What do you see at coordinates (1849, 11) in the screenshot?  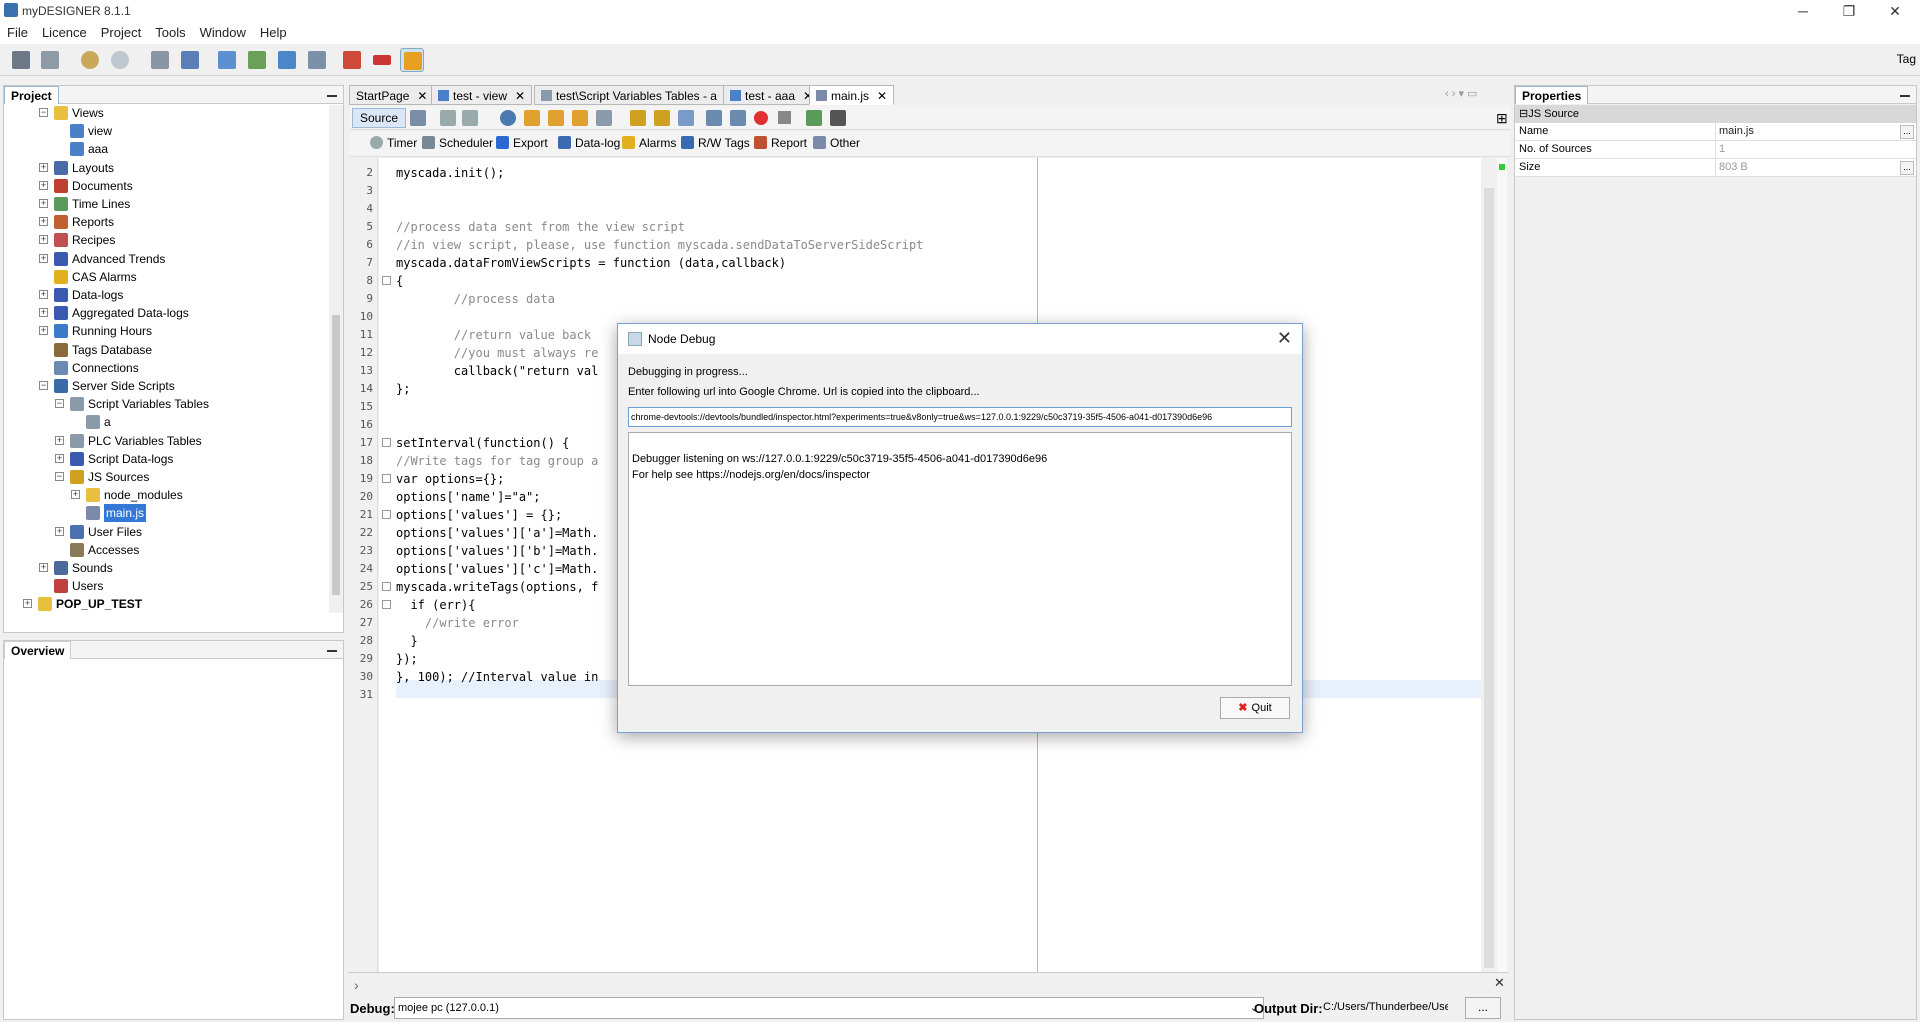 I see `restore-button: ❐` at bounding box center [1849, 11].